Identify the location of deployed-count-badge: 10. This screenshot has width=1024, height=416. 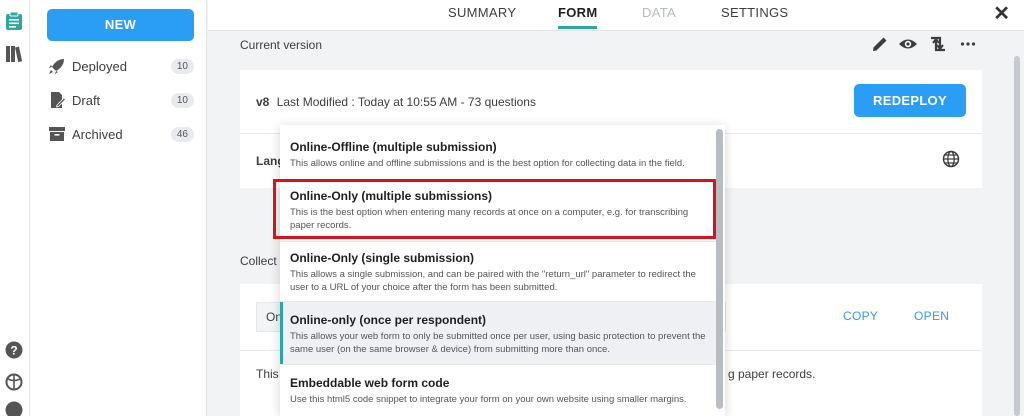
(182, 66).